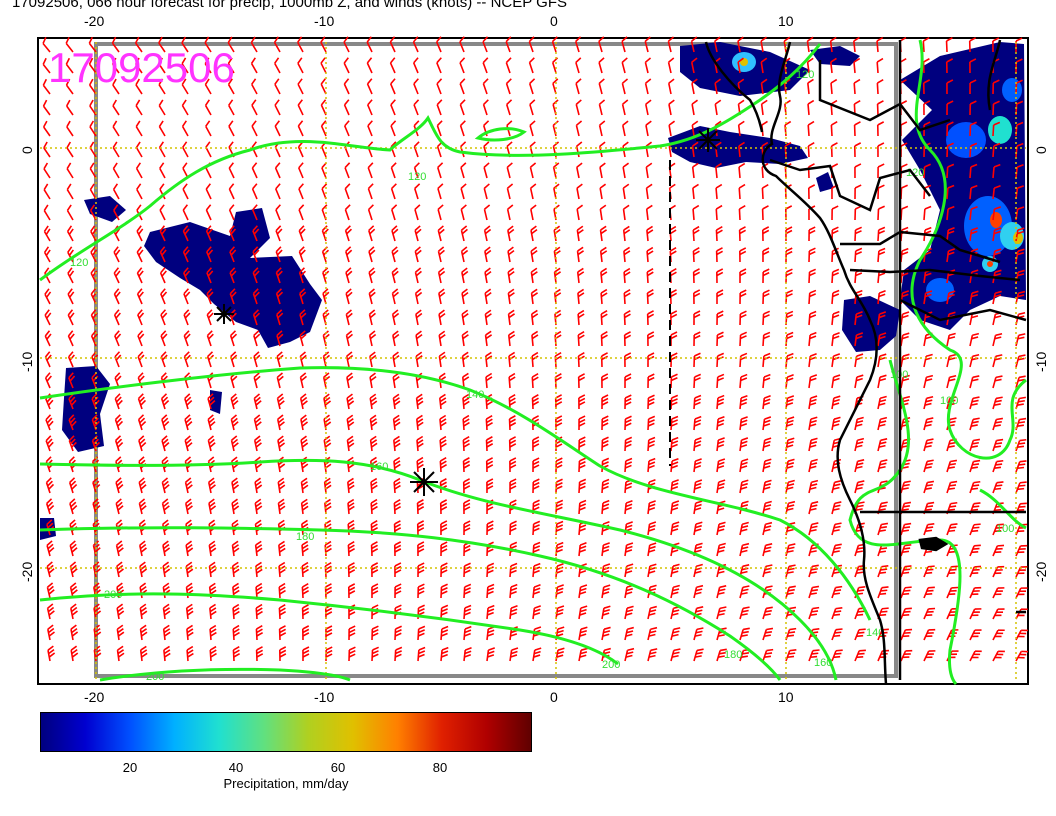  I want to click on lon-tick-bottom: 0, so click(554, 697).